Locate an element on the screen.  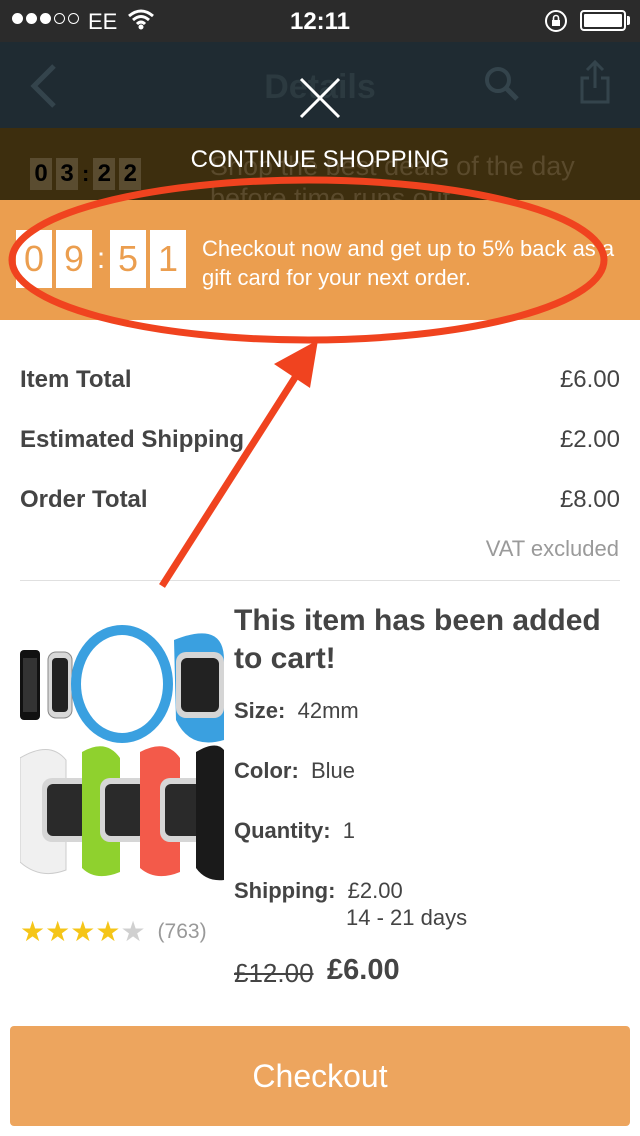
color-attribute: Color: Blue is located at coordinates (295, 770).